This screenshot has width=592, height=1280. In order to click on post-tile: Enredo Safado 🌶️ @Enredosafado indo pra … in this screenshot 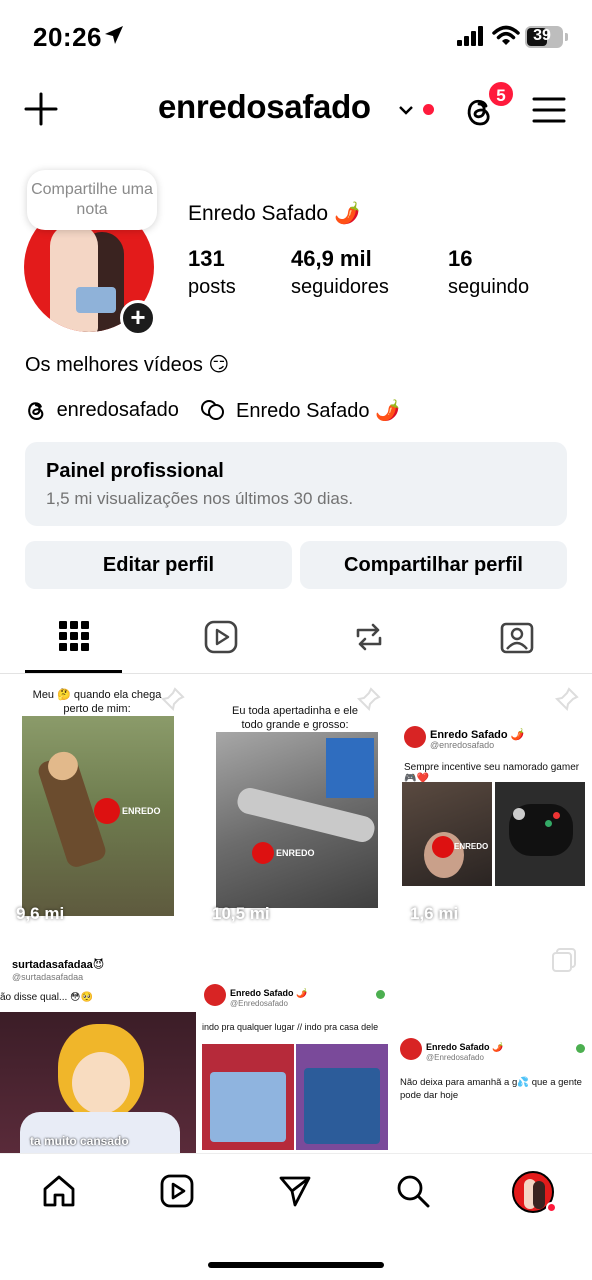, I will do `click(296, 1040)`.